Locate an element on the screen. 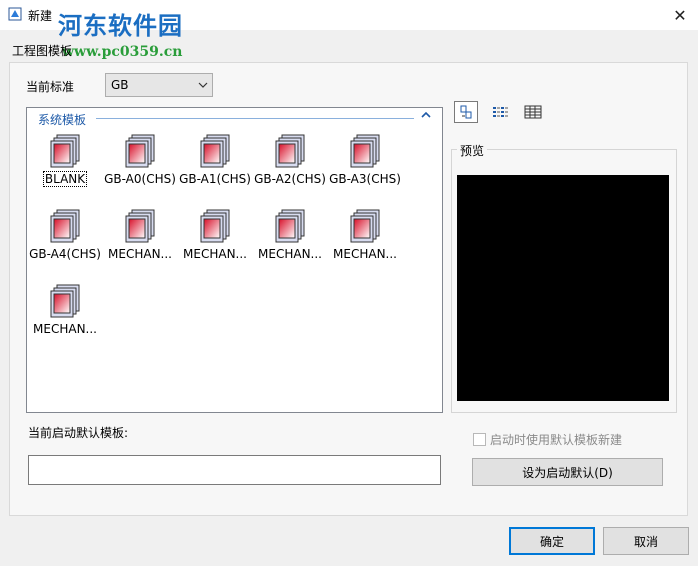 The width and height of the screenshot is (698, 566). standard-label: 当前标准 is located at coordinates (50, 87).